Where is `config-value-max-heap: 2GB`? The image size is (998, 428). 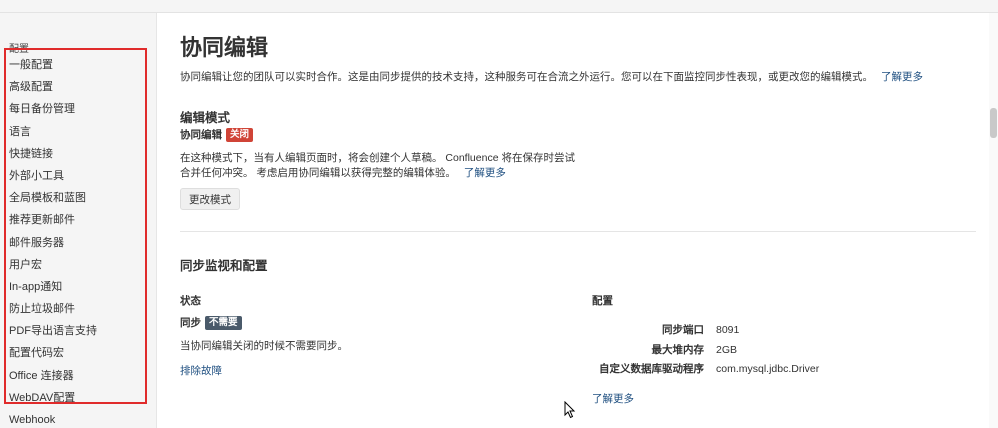 config-value-max-heap: 2GB is located at coordinates (727, 349).